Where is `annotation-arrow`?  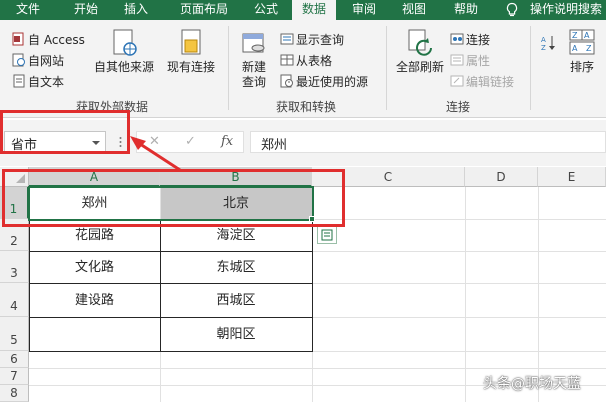
annotation-arrow is located at coordinates (155, 154).